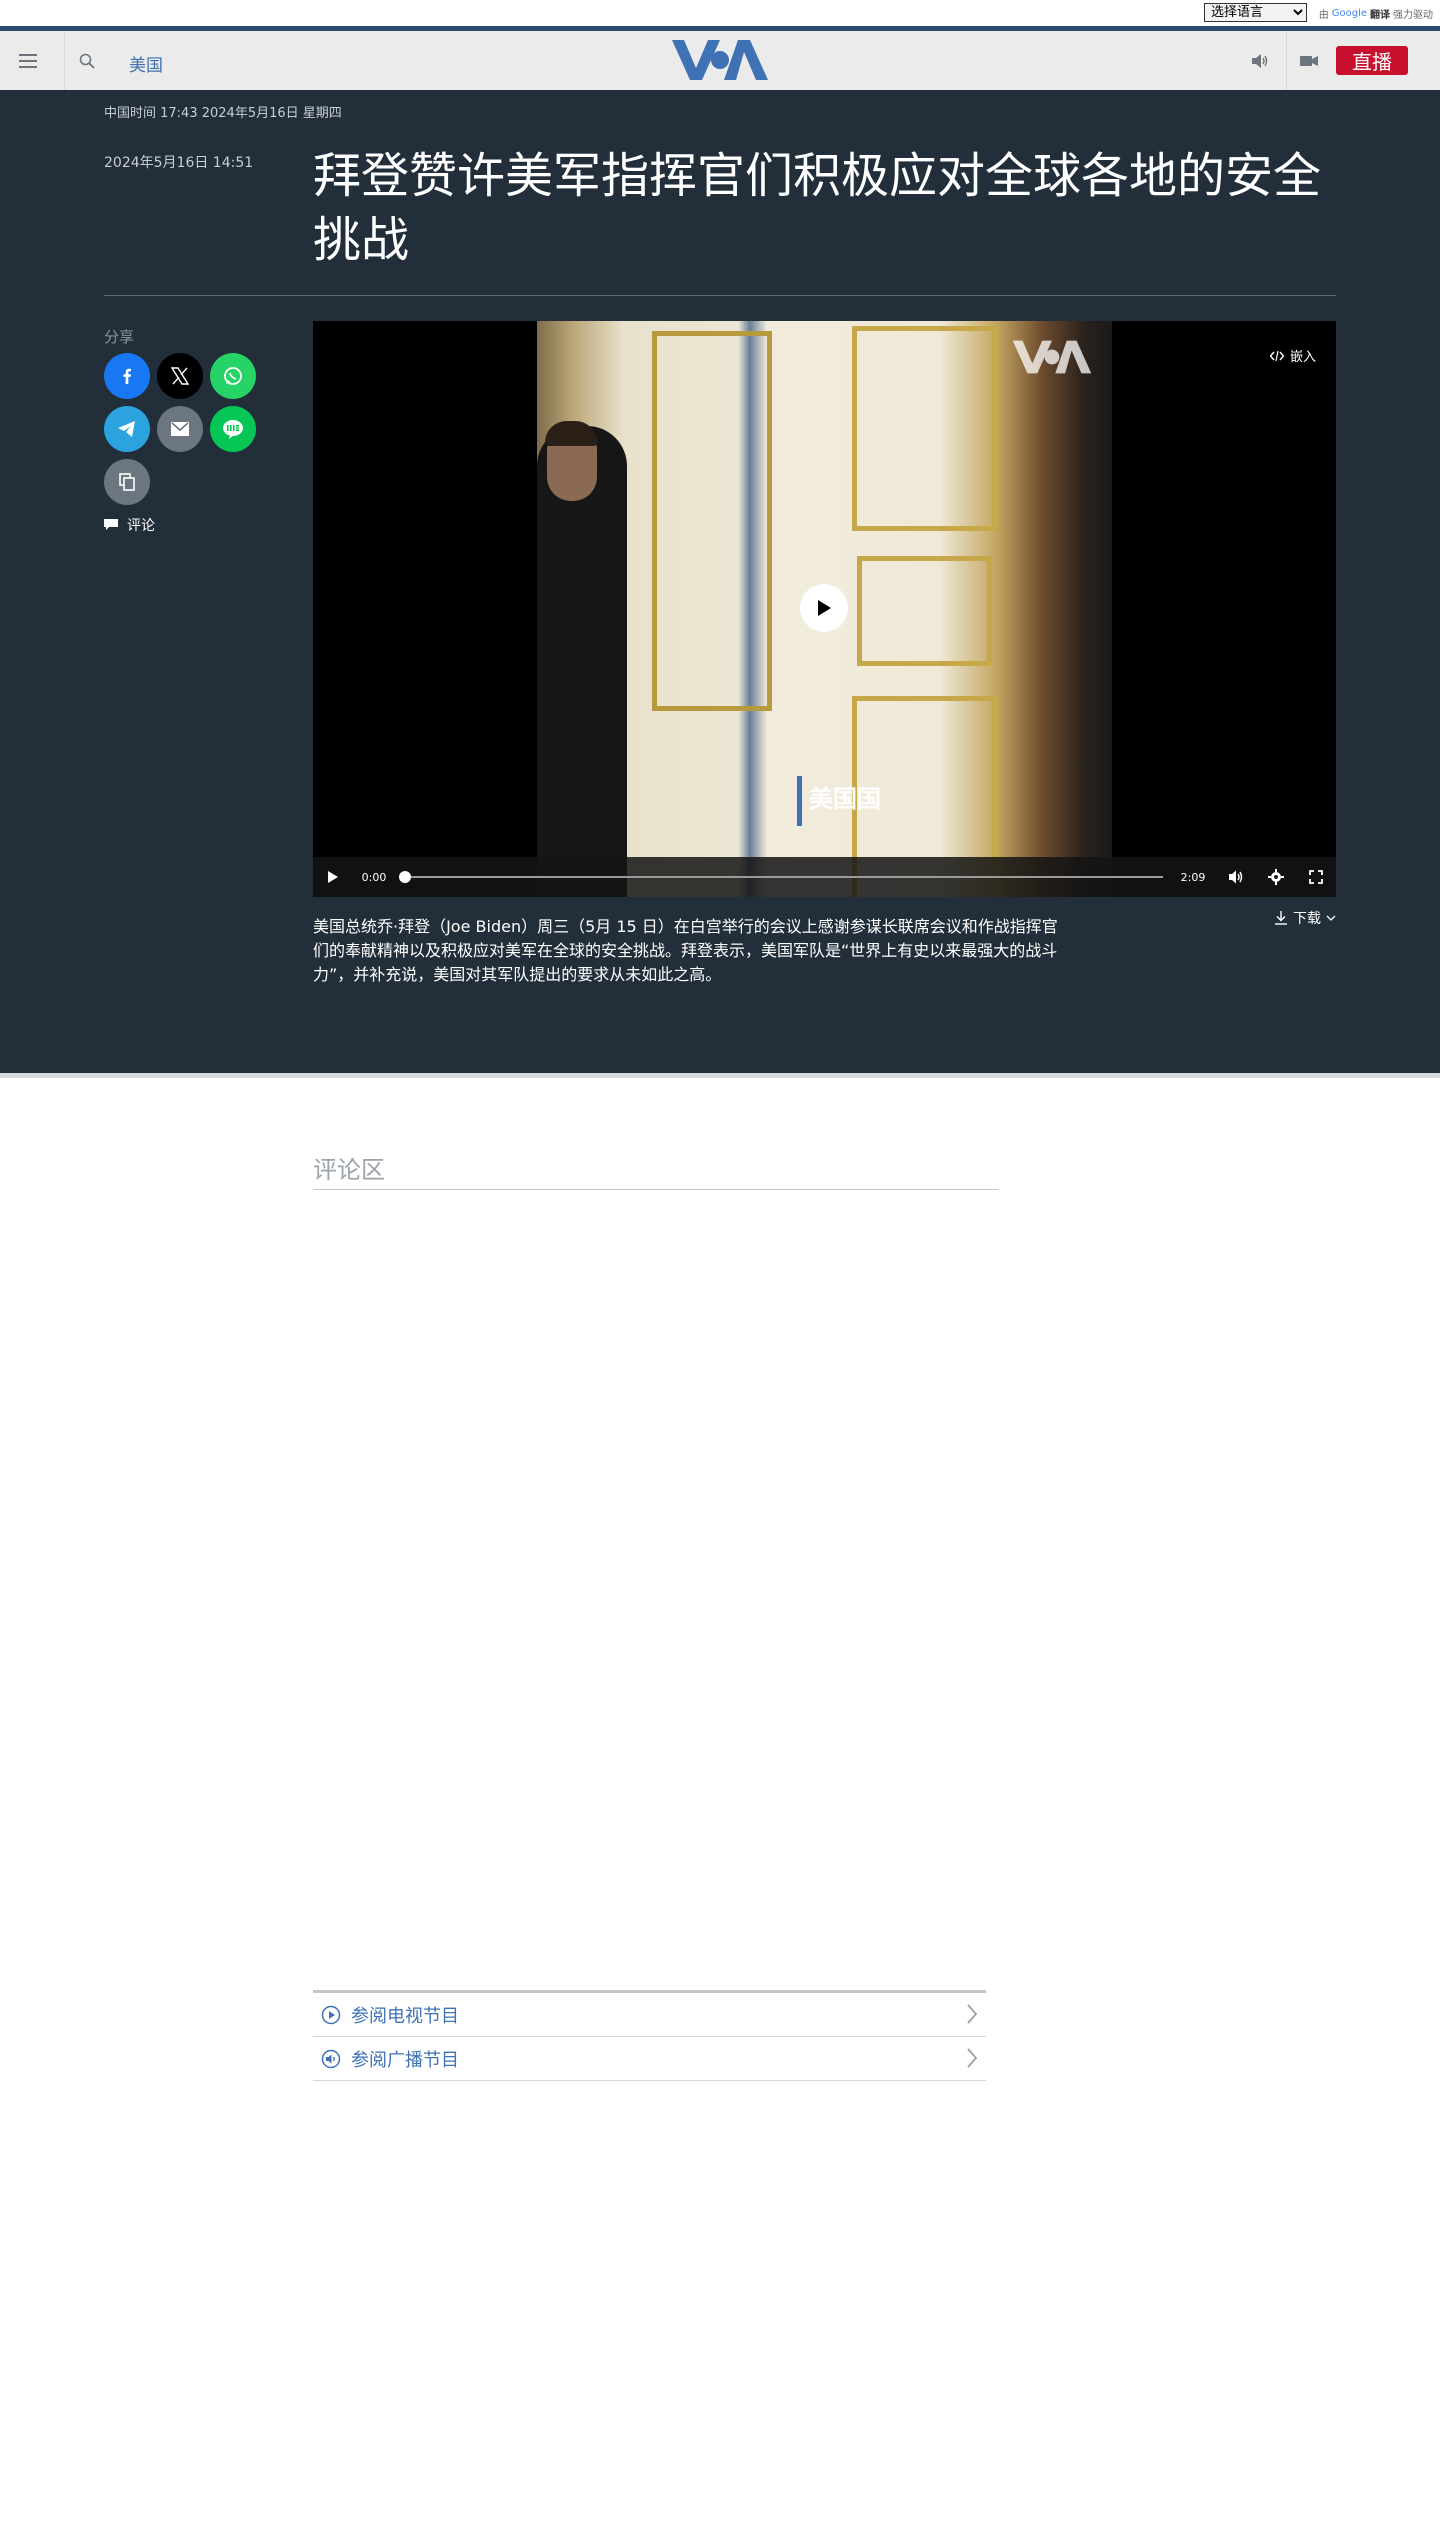 This screenshot has height=2525, width=1440. Describe the element at coordinates (111, 524) in the screenshot. I see `comment-icon` at that location.